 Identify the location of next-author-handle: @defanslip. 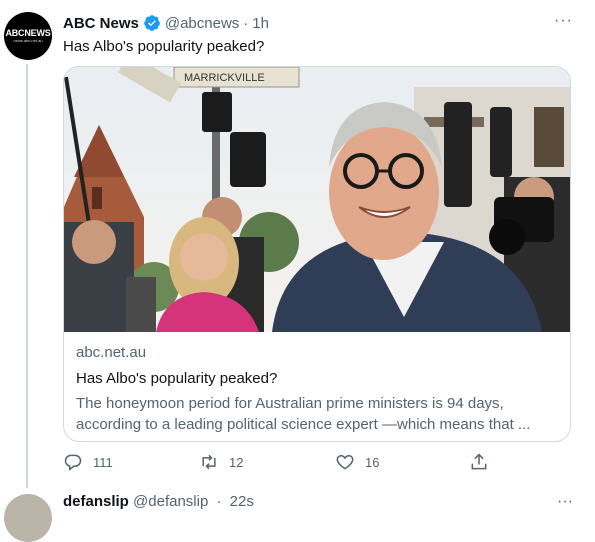
(170, 501).